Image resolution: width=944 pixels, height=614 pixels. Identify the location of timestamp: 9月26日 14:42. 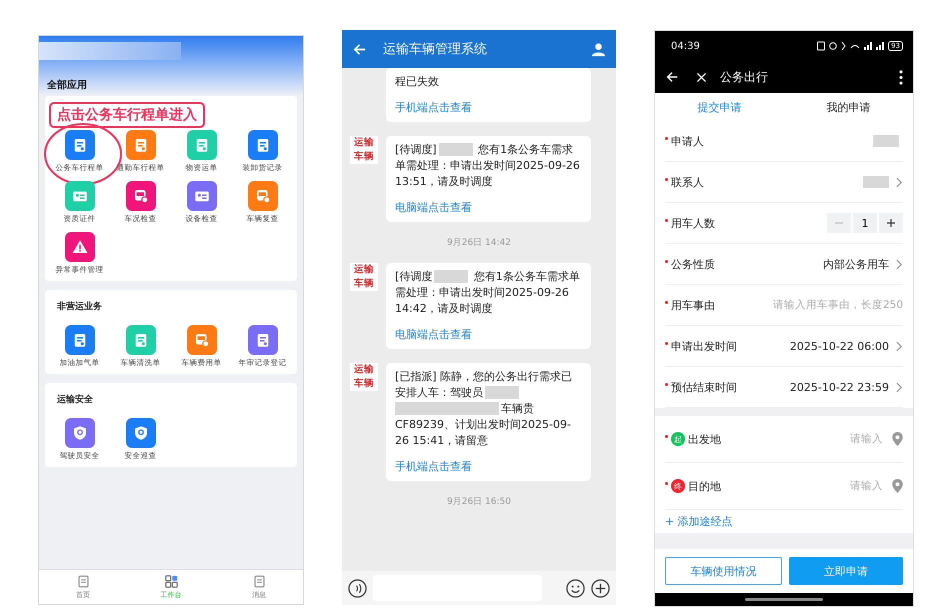
(479, 243).